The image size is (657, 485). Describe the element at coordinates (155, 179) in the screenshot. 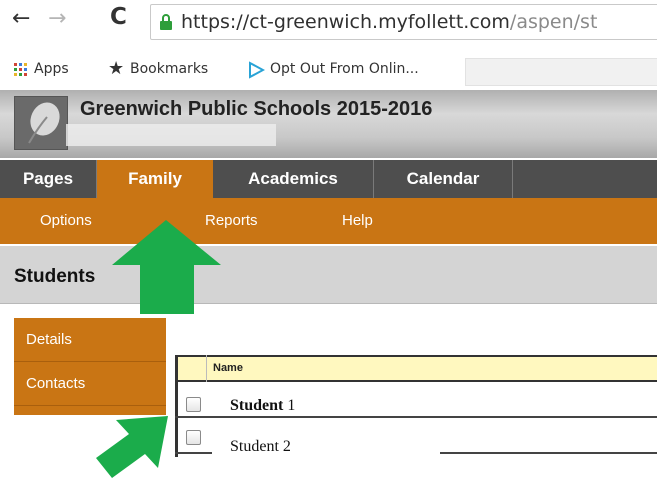

I see `tab-family: Family` at that location.